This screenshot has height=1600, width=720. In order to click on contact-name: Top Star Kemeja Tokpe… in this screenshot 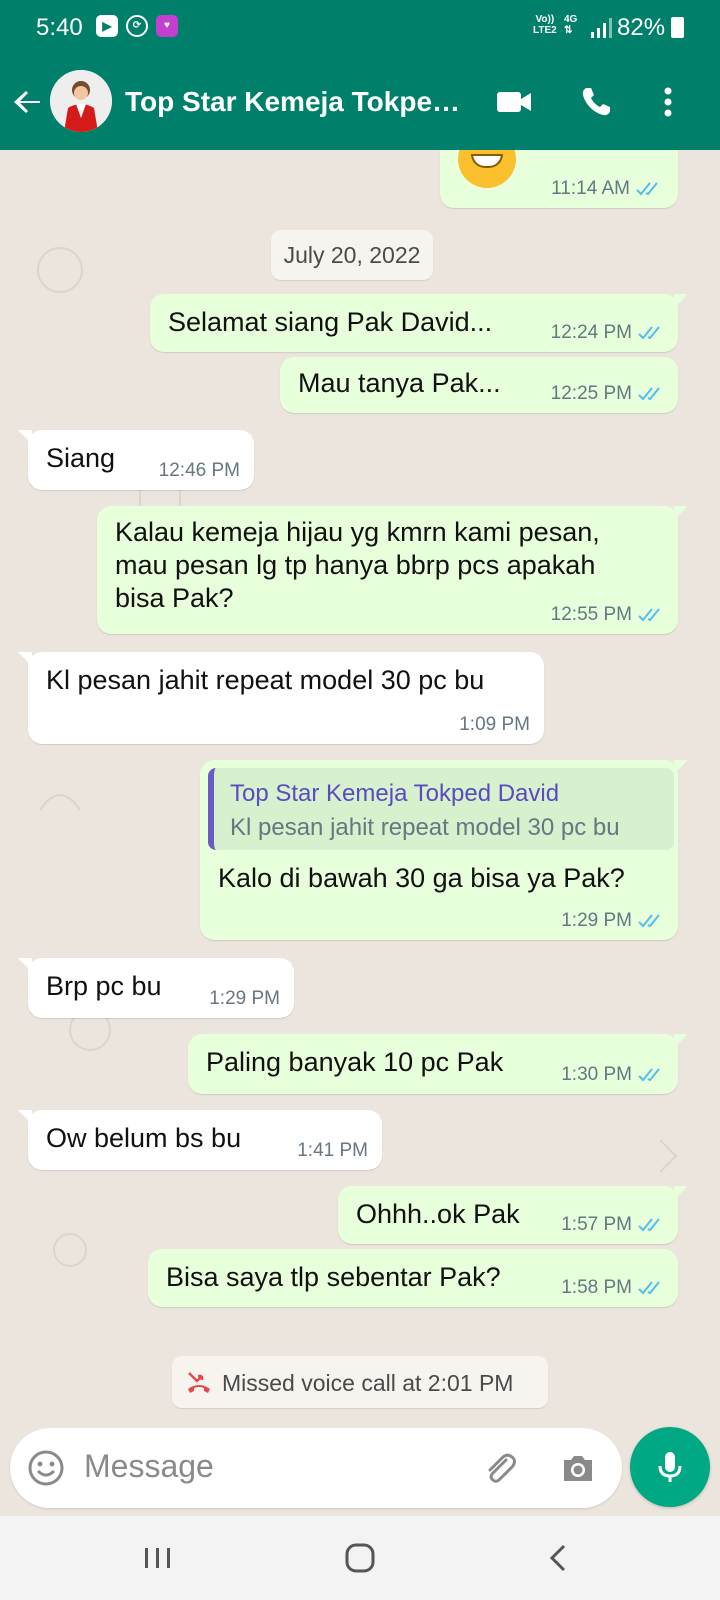, I will do `click(300, 102)`.